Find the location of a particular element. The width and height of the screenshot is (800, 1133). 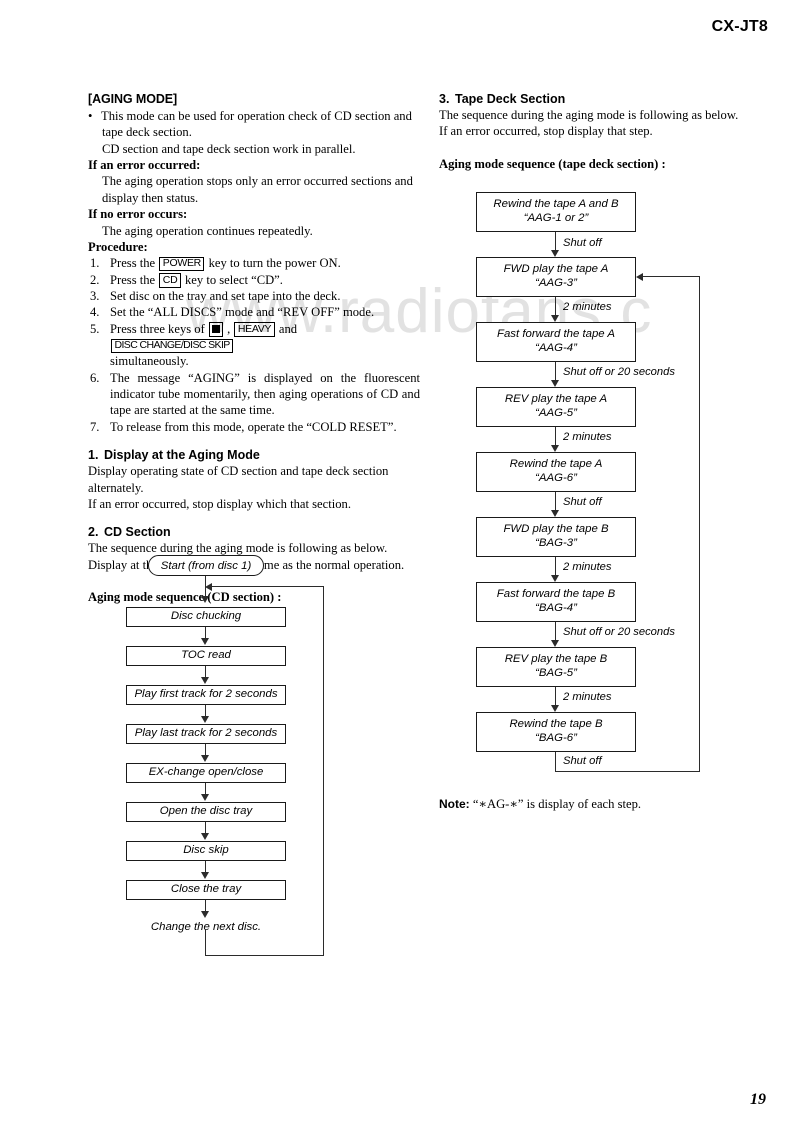

section-1-heading: 1. Display at the Aging Mode is located at coordinates (254, 455).